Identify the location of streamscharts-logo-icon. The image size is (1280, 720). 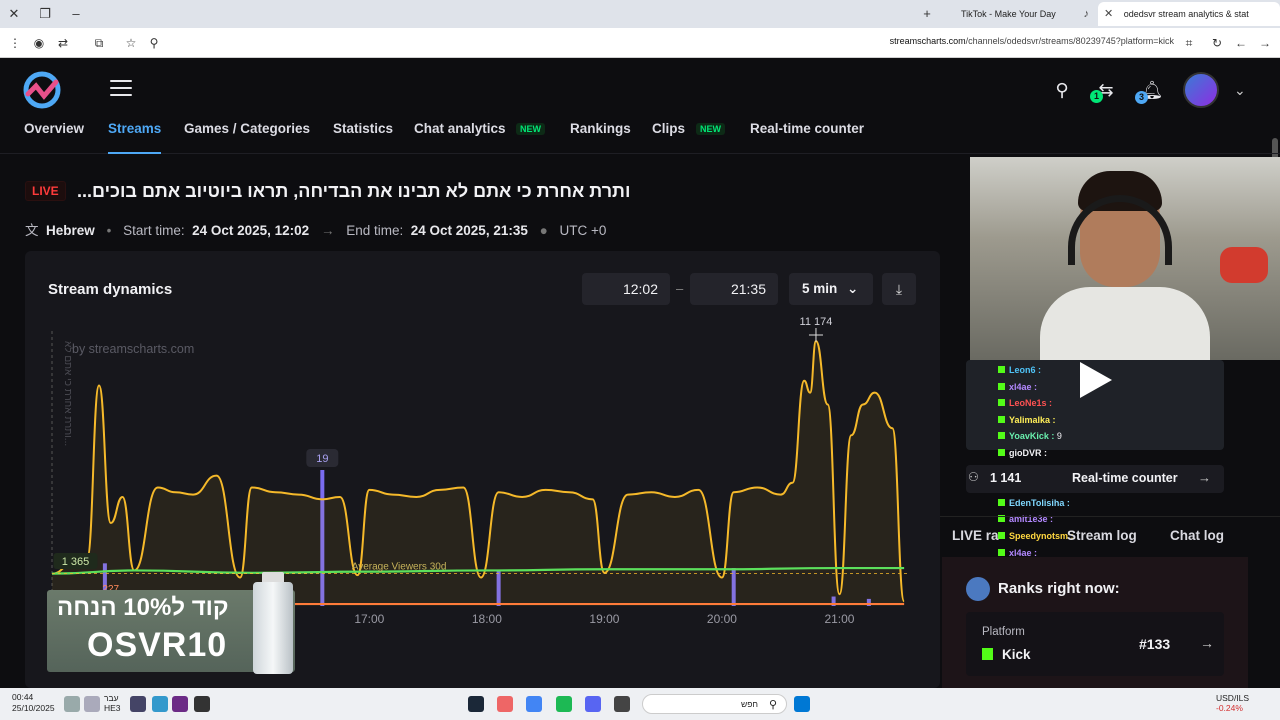
(42, 90).